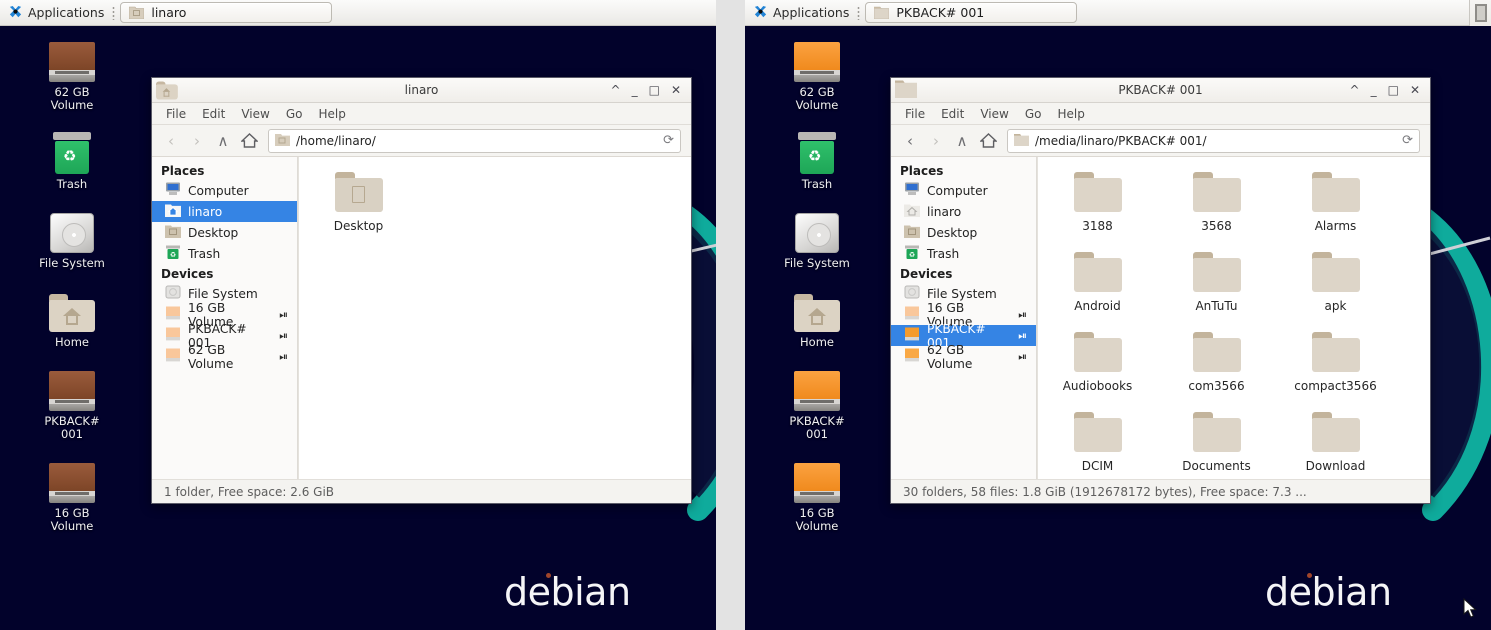 The image size is (1491, 630). What do you see at coordinates (494, 318) in the screenshot?
I see `file-list-view: Desktop` at bounding box center [494, 318].